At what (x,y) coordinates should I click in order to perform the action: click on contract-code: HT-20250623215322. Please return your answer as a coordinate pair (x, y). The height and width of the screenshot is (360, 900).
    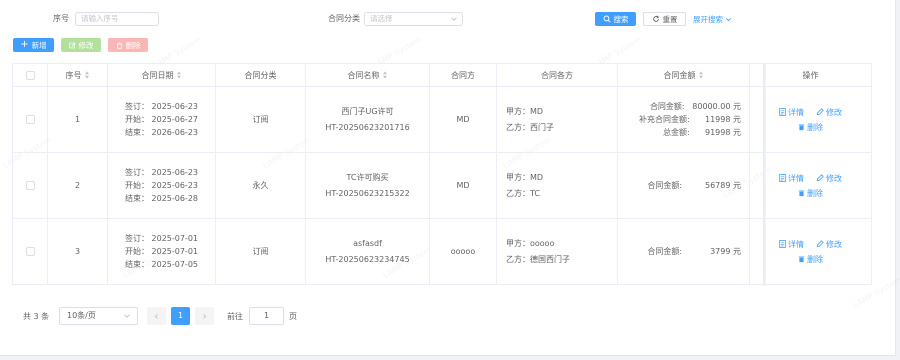
    Looking at the image, I should click on (367, 193).